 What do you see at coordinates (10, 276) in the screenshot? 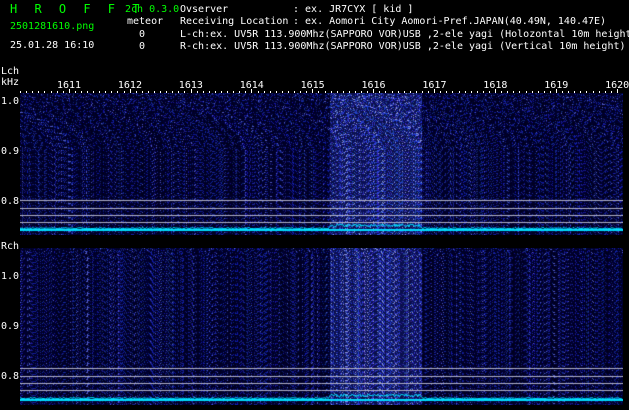
I see `rch-y-label-1: 1.0` at bounding box center [10, 276].